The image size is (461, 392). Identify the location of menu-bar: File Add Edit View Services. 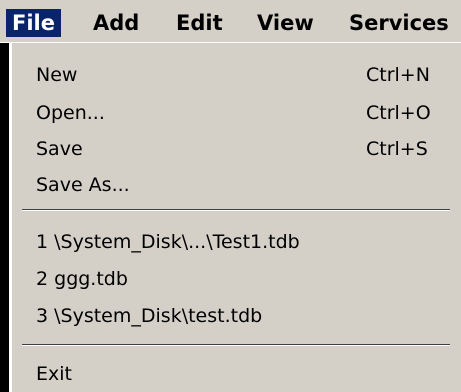
(230, 21).